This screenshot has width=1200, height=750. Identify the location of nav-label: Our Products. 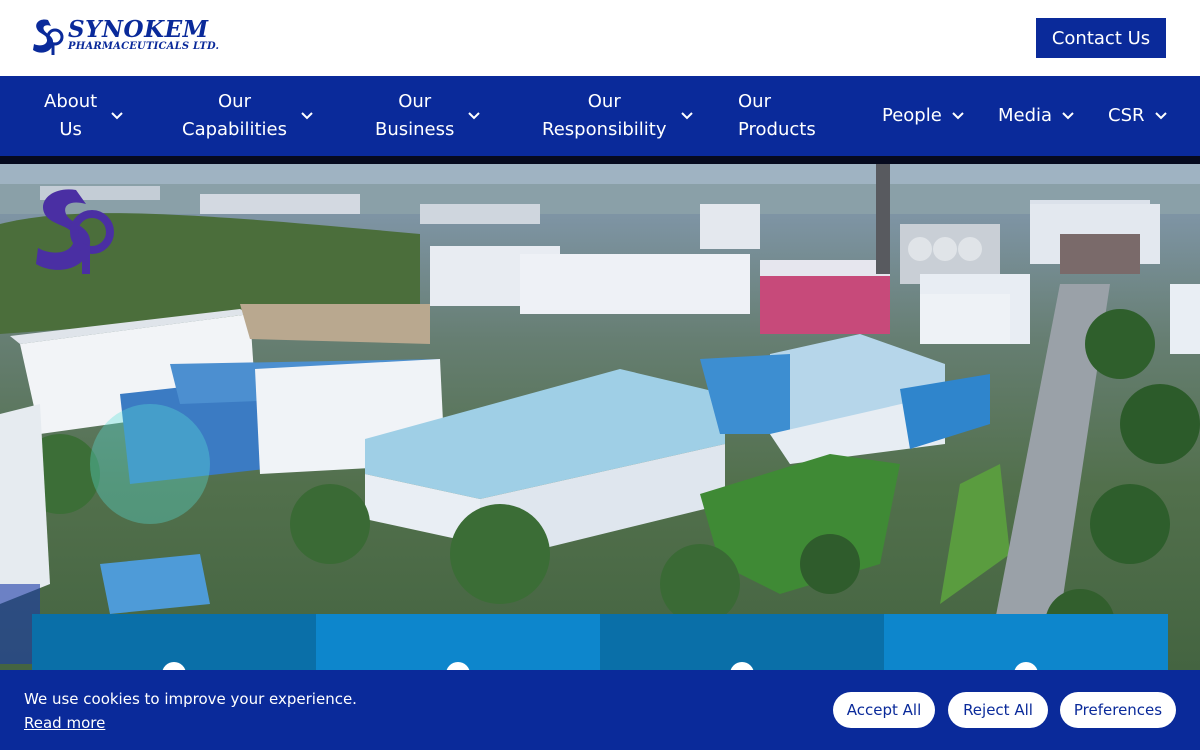
(777, 115).